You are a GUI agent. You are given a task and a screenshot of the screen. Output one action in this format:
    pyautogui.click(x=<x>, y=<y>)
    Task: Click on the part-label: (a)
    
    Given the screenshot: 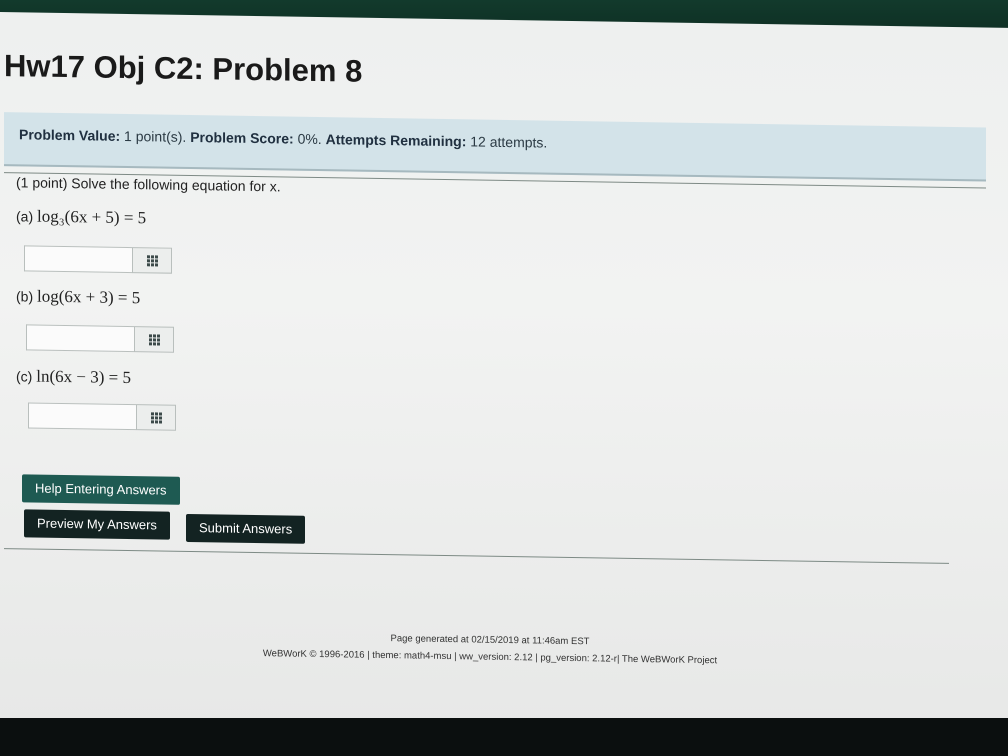 What is the action you would take?
    pyautogui.click(x=25, y=216)
    